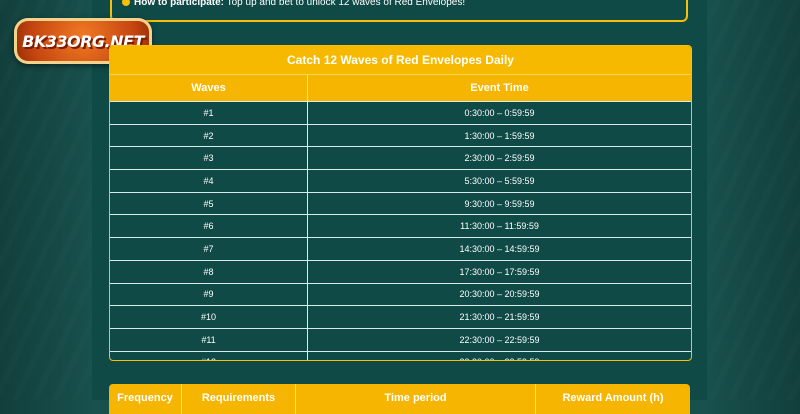  Describe the element at coordinates (239, 399) in the screenshot. I see `header-requirements: Requirements` at that location.